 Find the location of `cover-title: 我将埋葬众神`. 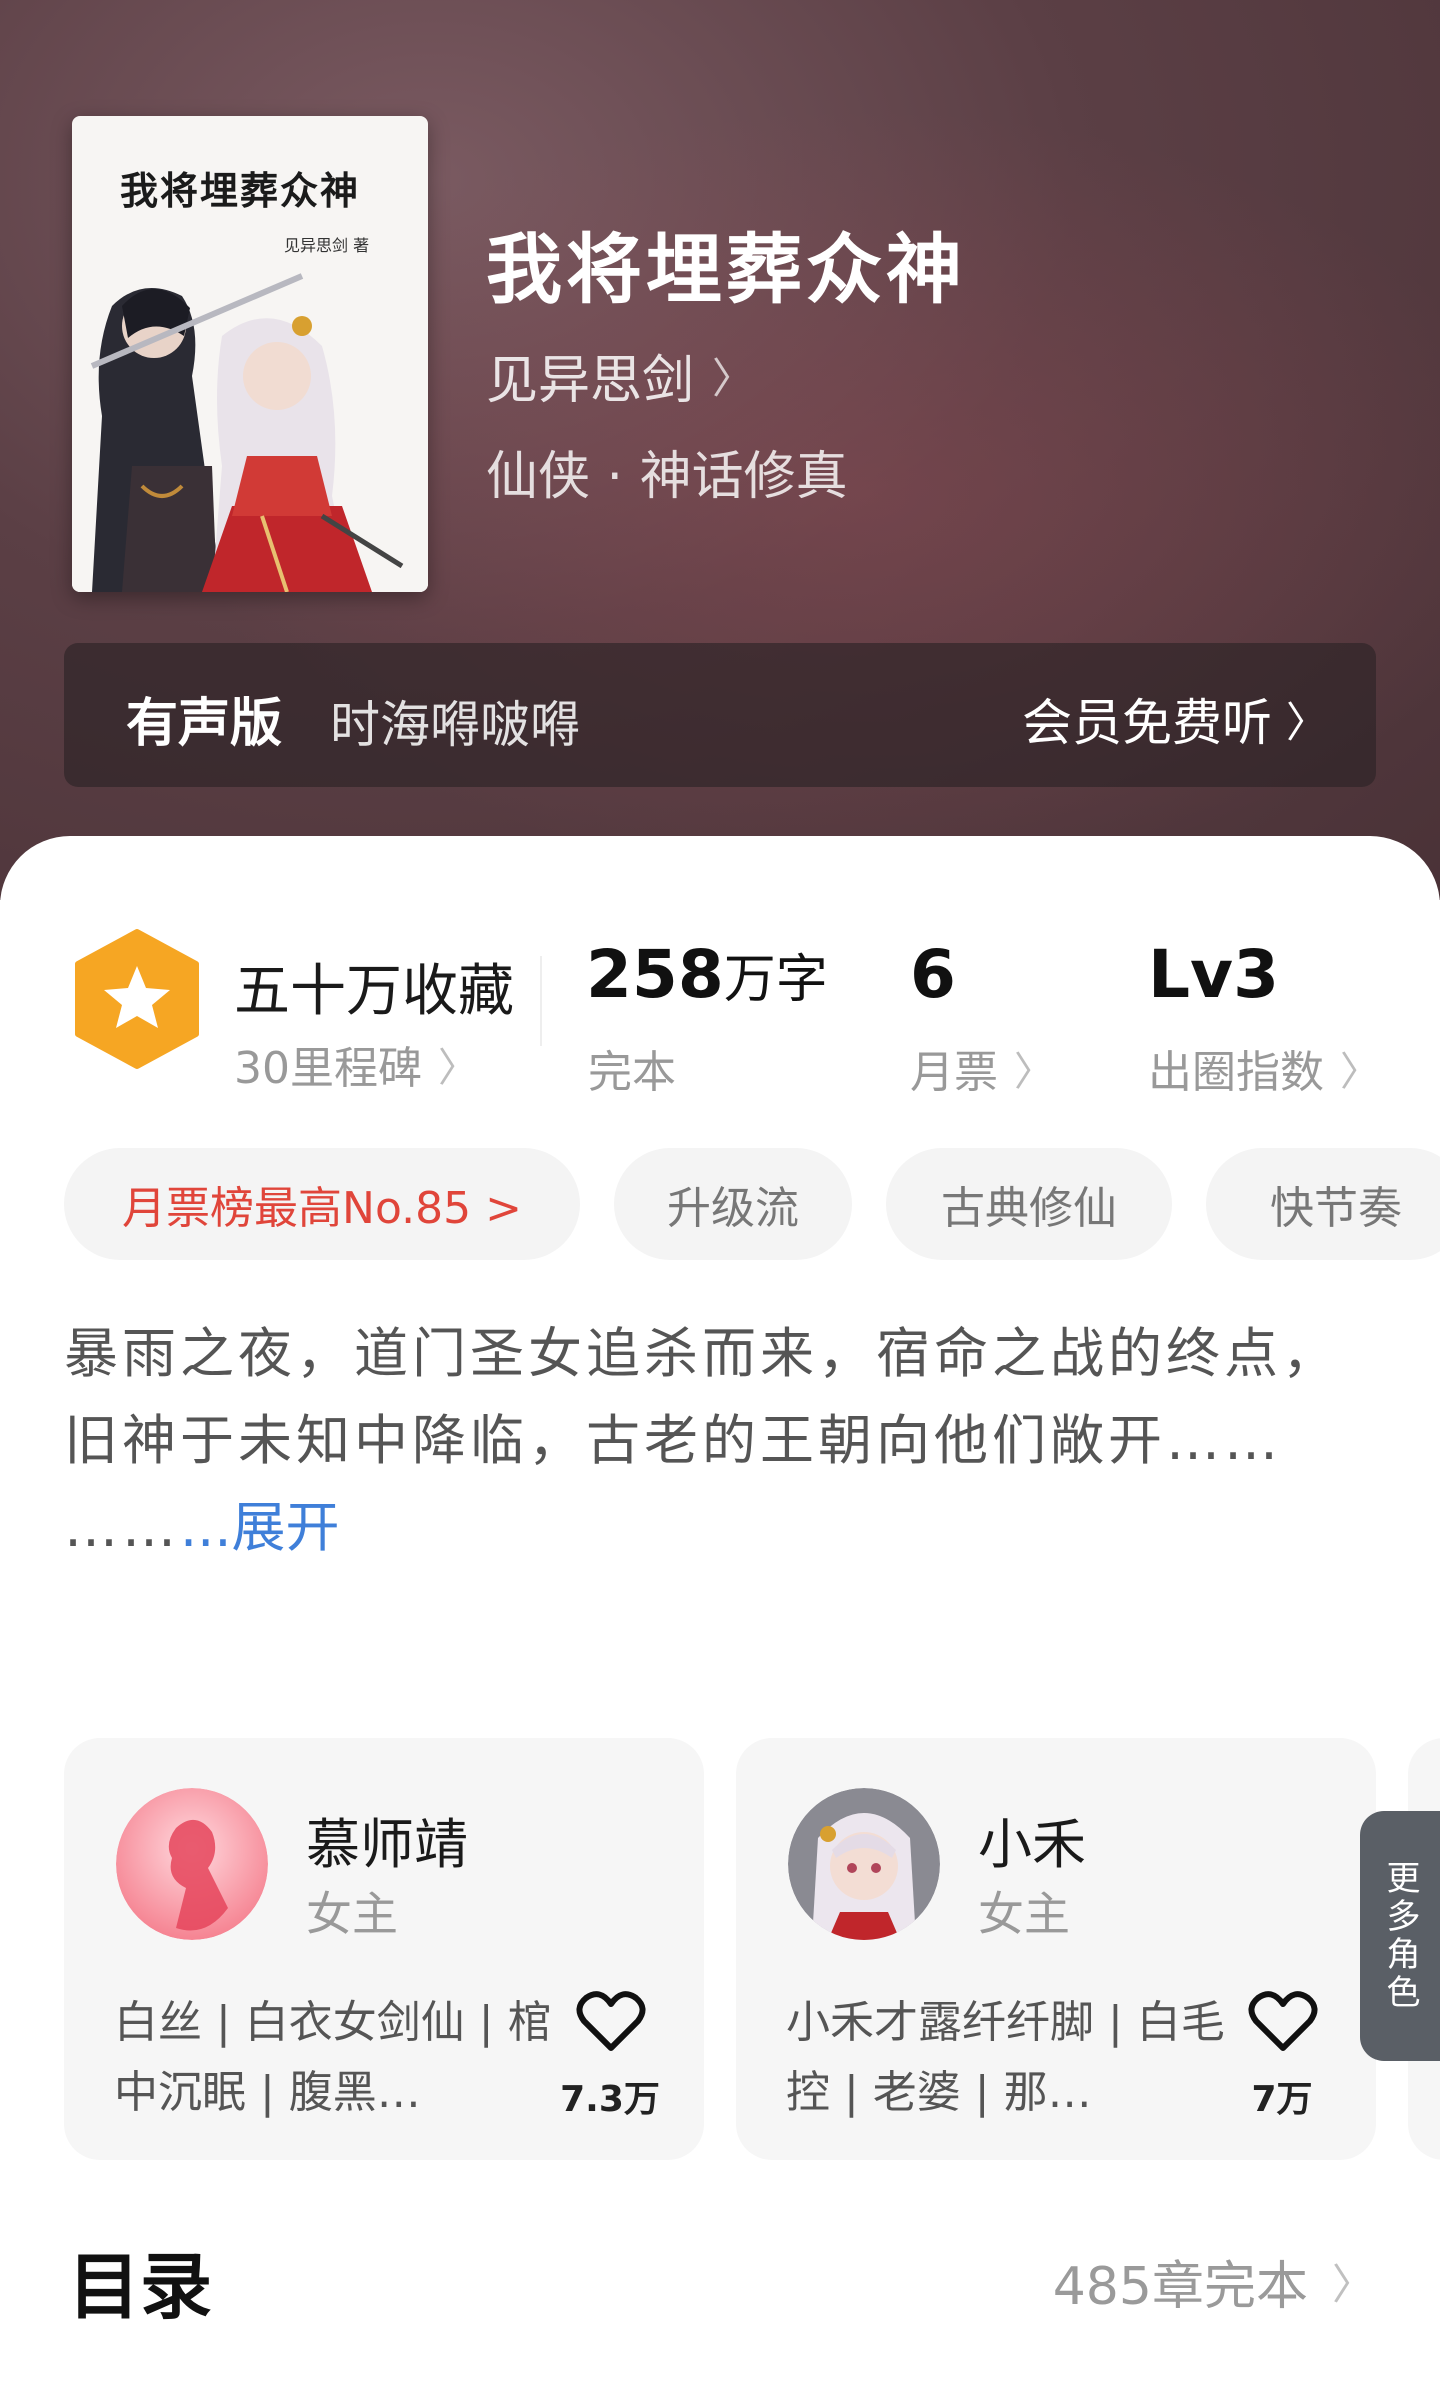

cover-title: 我将埋葬众神 is located at coordinates (240, 190).